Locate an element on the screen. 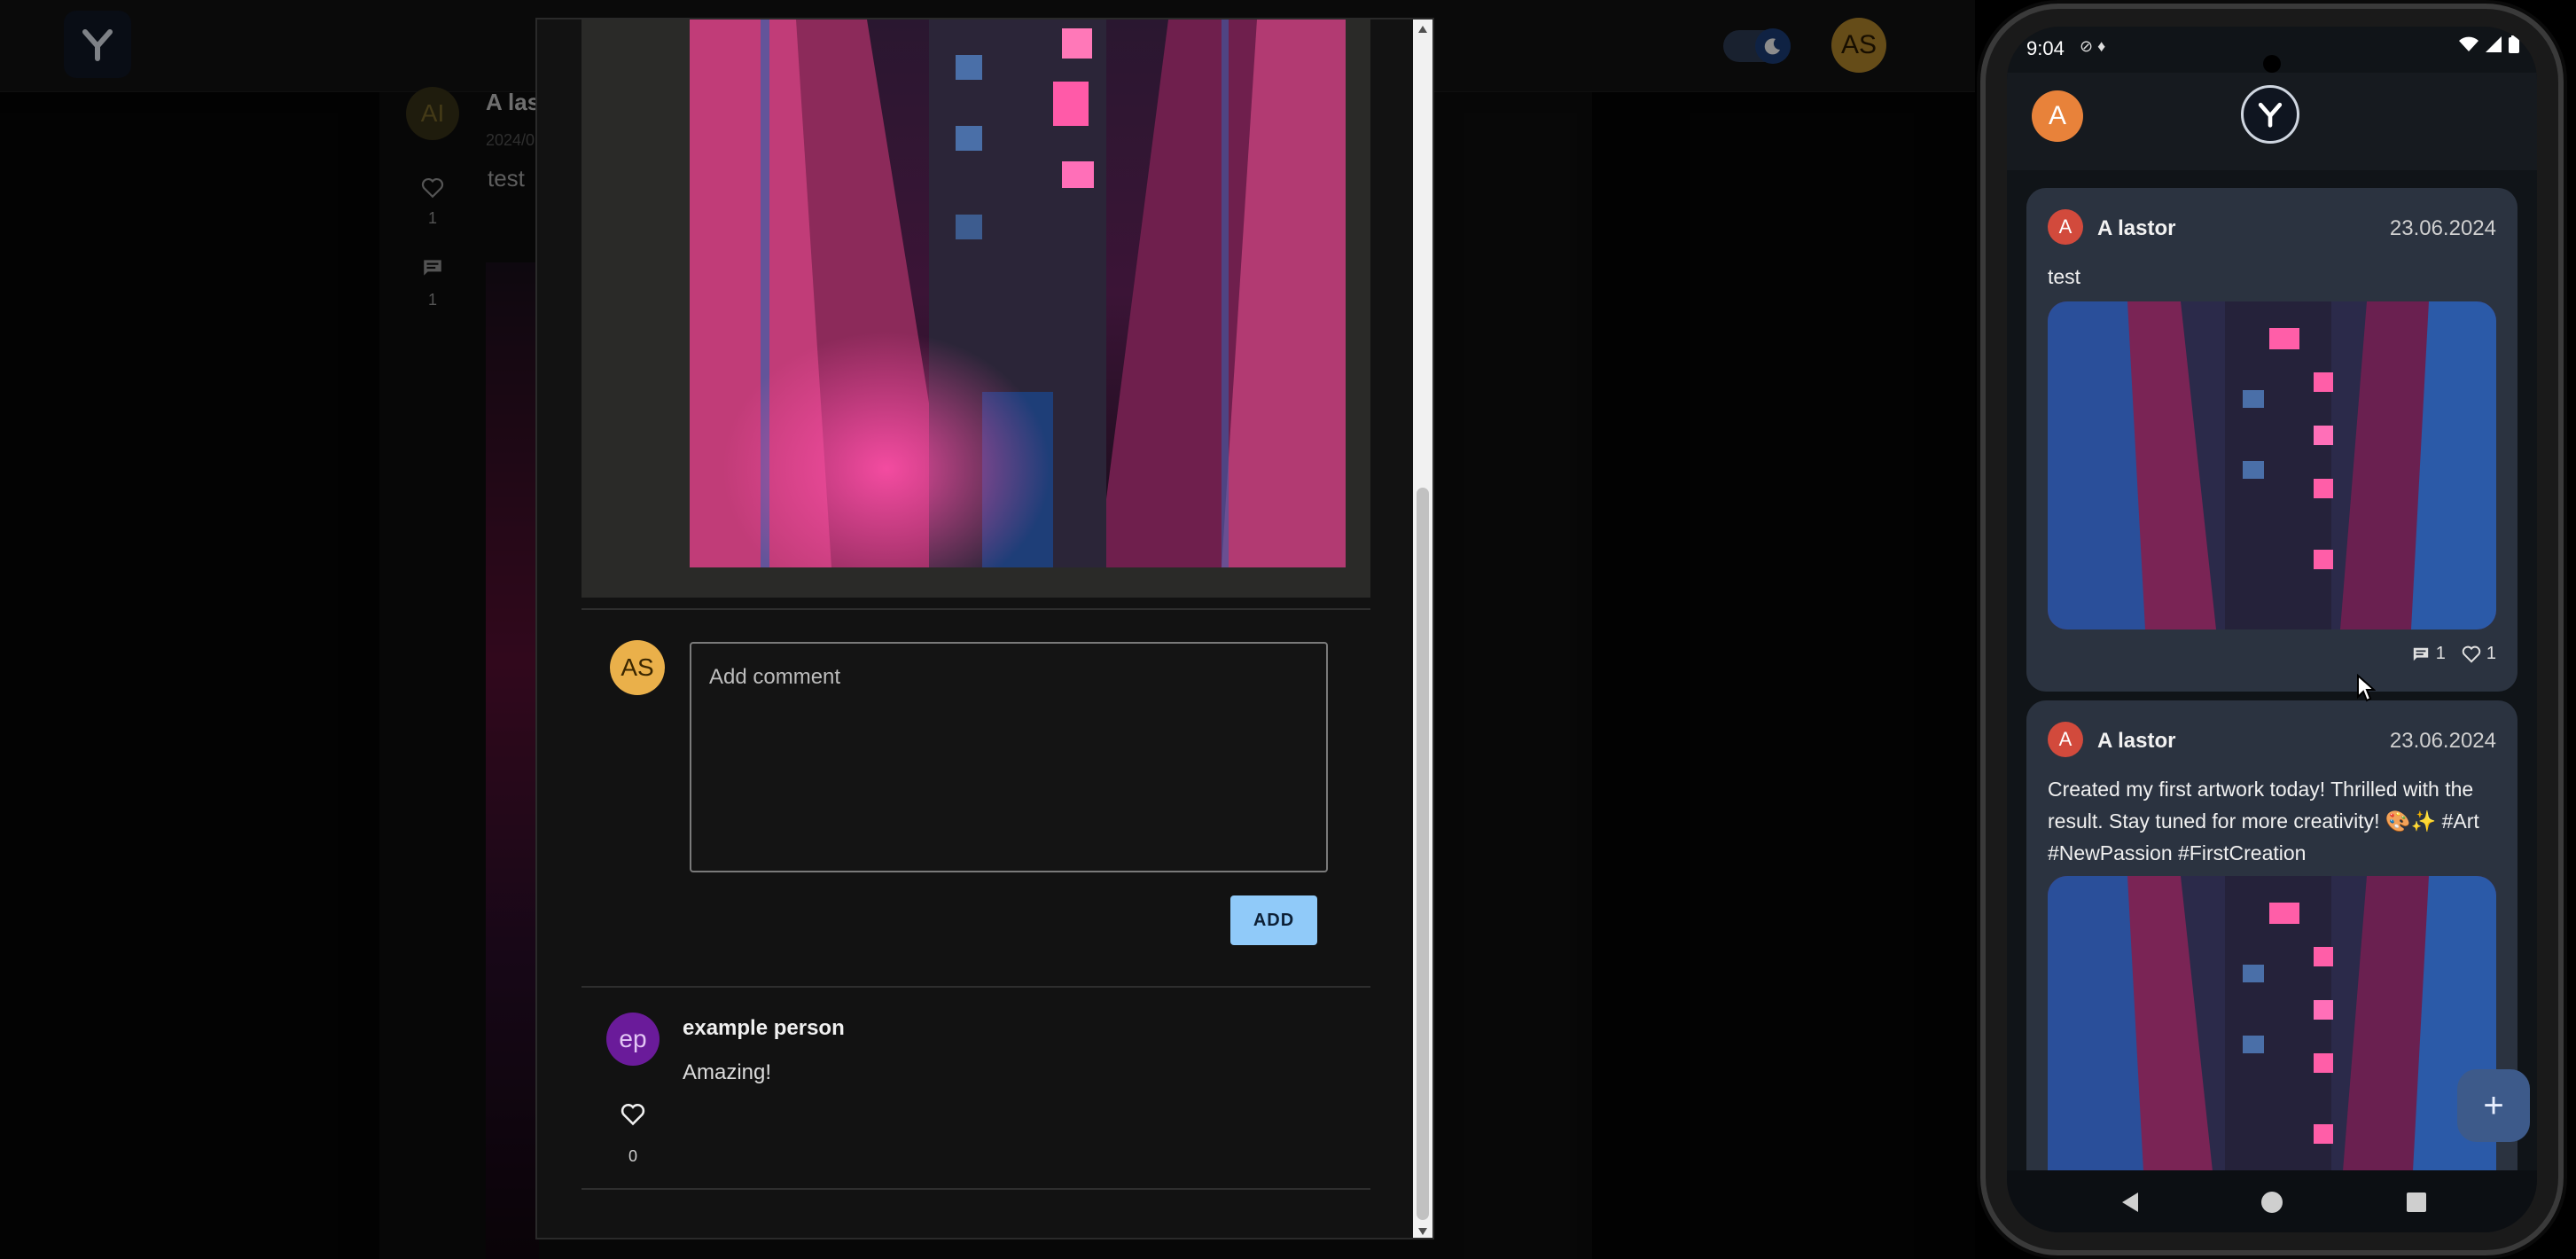  post-stats: 1 1 is located at coordinates (2453, 654).